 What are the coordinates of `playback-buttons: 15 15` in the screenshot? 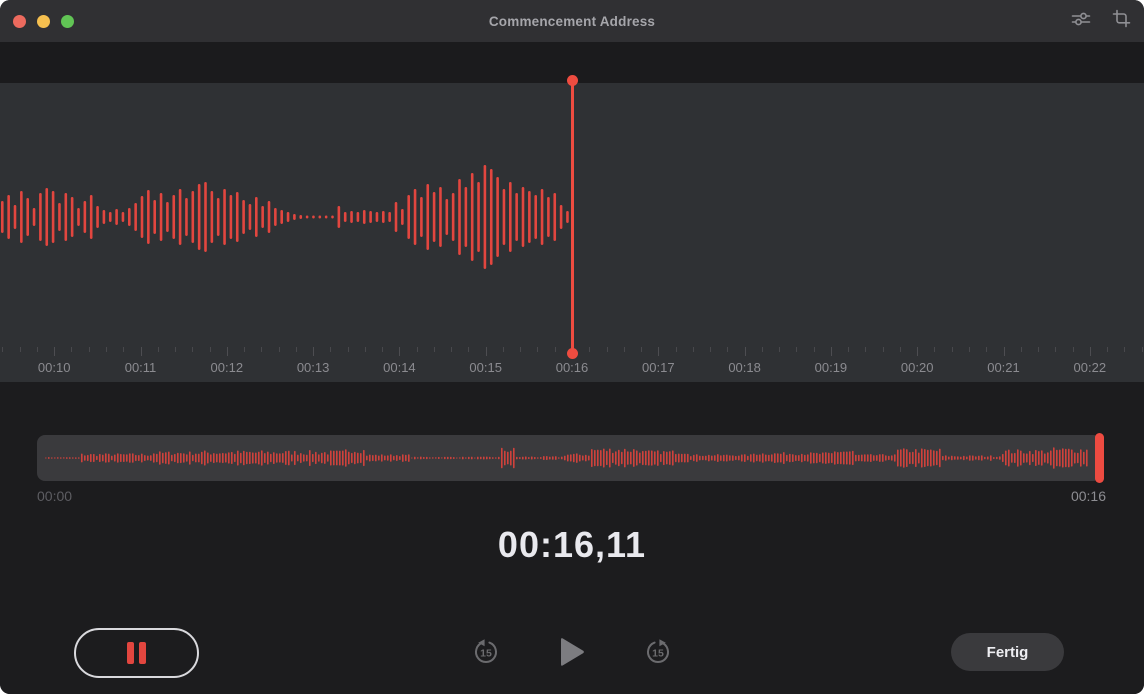 It's located at (572, 653).